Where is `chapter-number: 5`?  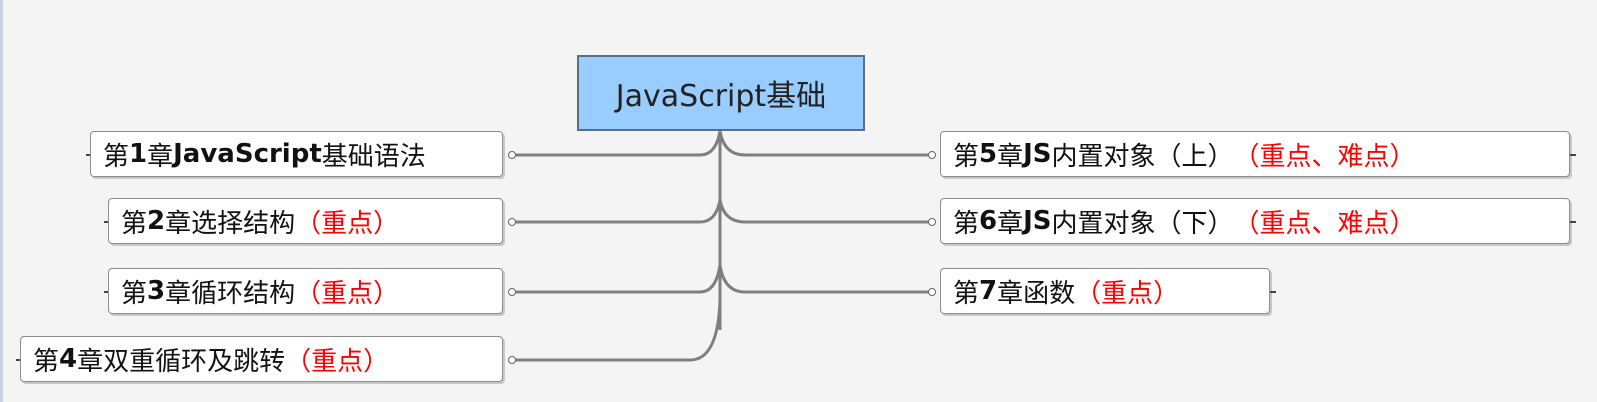 chapter-number: 5 is located at coordinates (988, 154).